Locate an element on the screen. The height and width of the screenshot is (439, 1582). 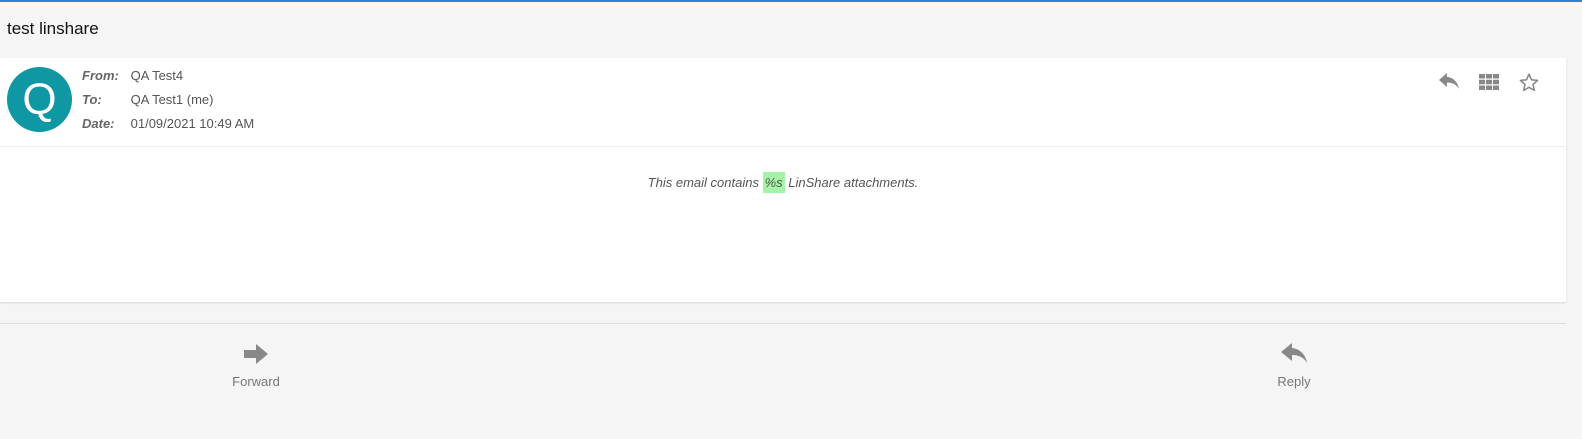
forward-icon is located at coordinates (256, 356).